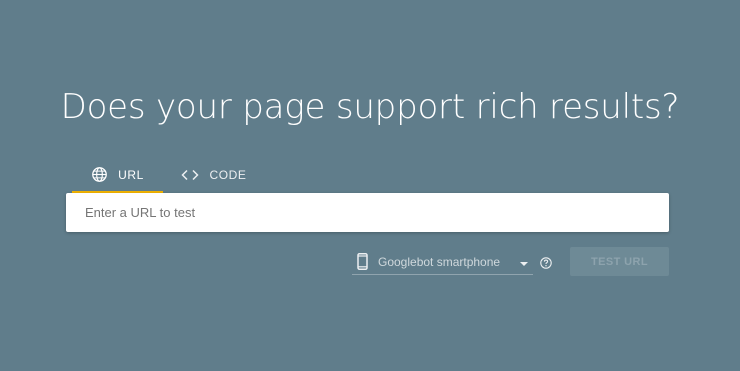 The image size is (740, 371). I want to click on device-select-value: Googlebot smartphone, so click(439, 261).